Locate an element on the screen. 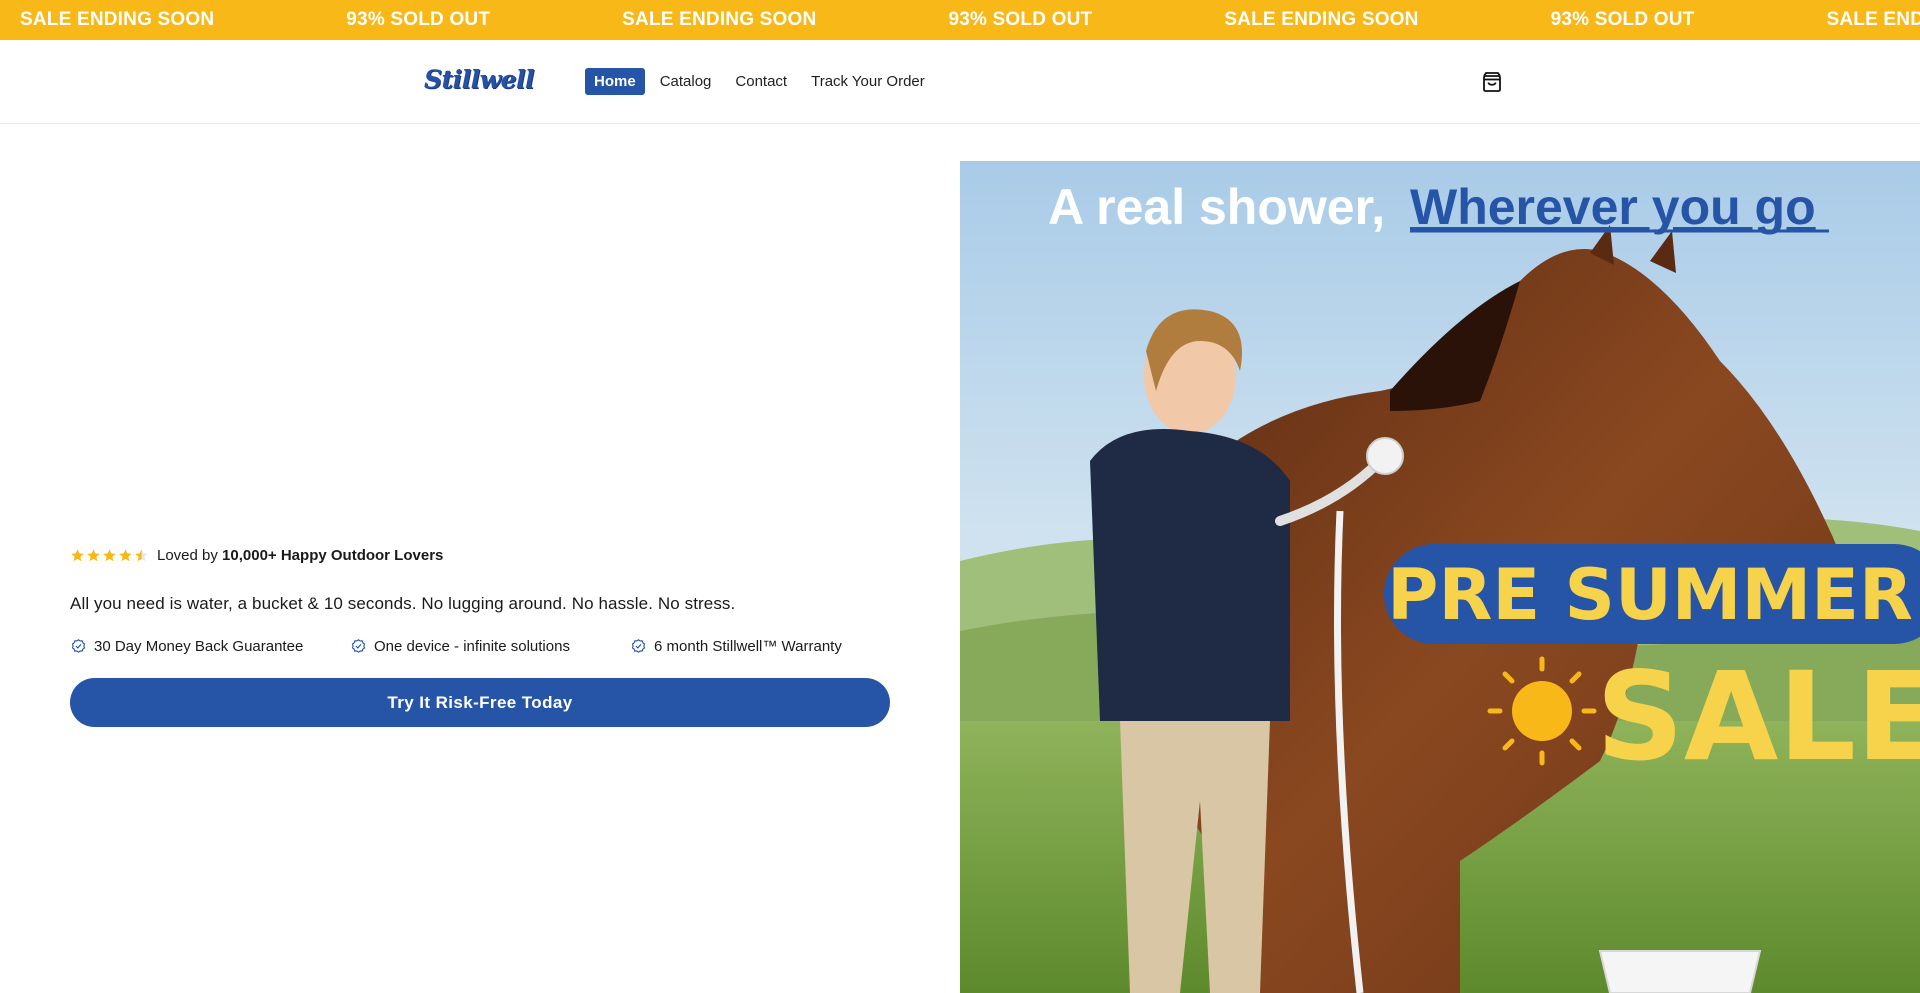 Image resolution: width=1920 pixels, height=993 pixels. feature-item: 6 month Stillwell™ Warranty is located at coordinates (736, 646).